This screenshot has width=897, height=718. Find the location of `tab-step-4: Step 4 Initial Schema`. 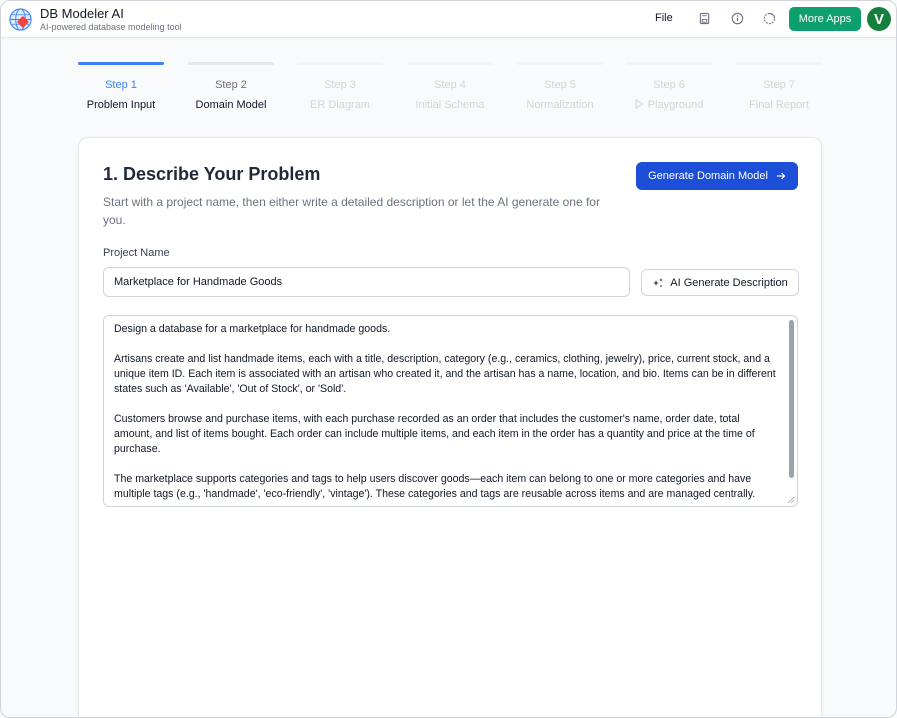

tab-step-4: Step 4 Initial Schema is located at coordinates (450, 88).